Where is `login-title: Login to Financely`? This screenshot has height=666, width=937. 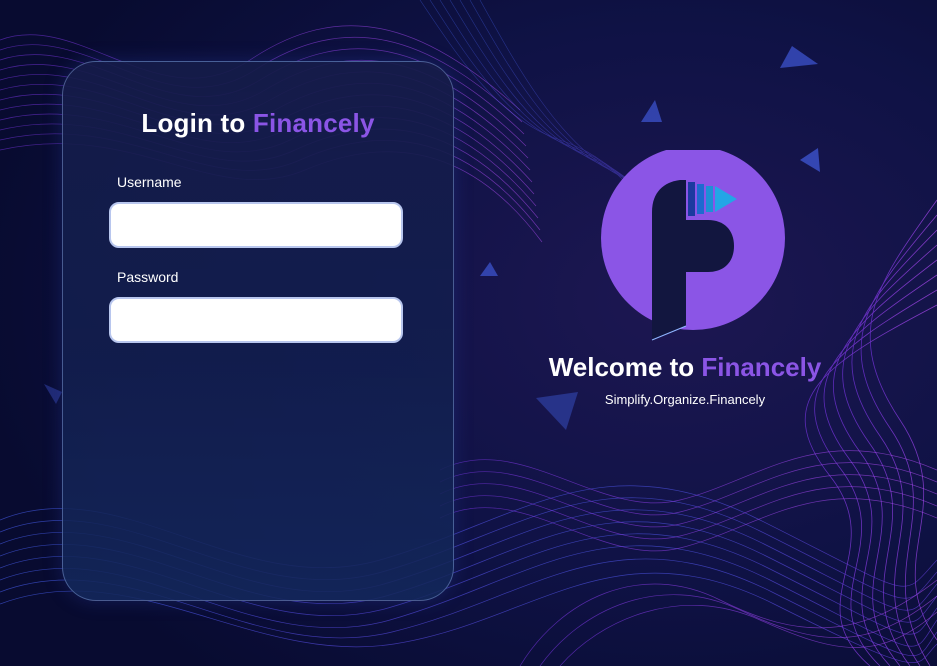
login-title: Login to Financely is located at coordinates (258, 123).